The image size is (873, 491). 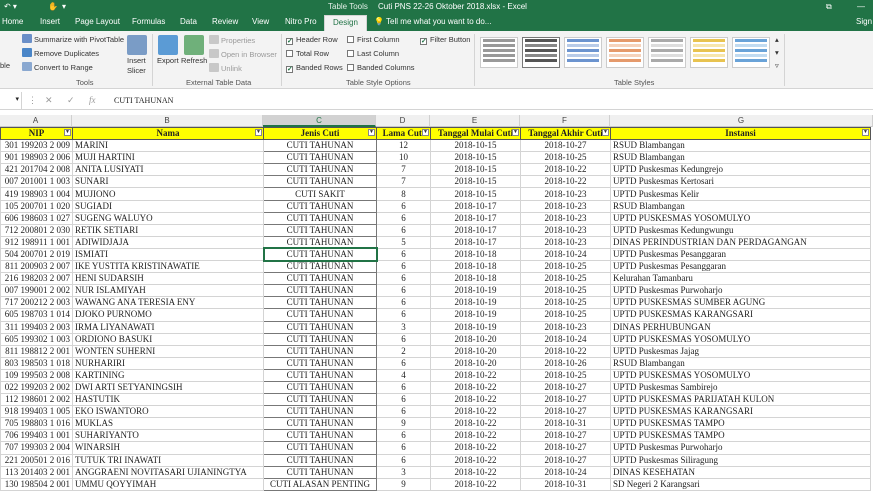 I want to click on gallery-more-icon: ▿, so click(x=777, y=65).